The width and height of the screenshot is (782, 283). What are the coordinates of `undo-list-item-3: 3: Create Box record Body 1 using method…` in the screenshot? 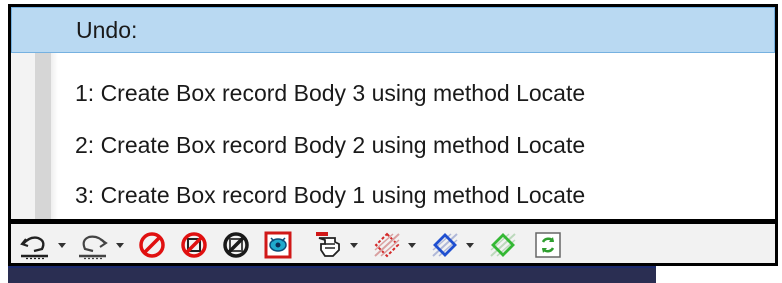 It's located at (393, 195).